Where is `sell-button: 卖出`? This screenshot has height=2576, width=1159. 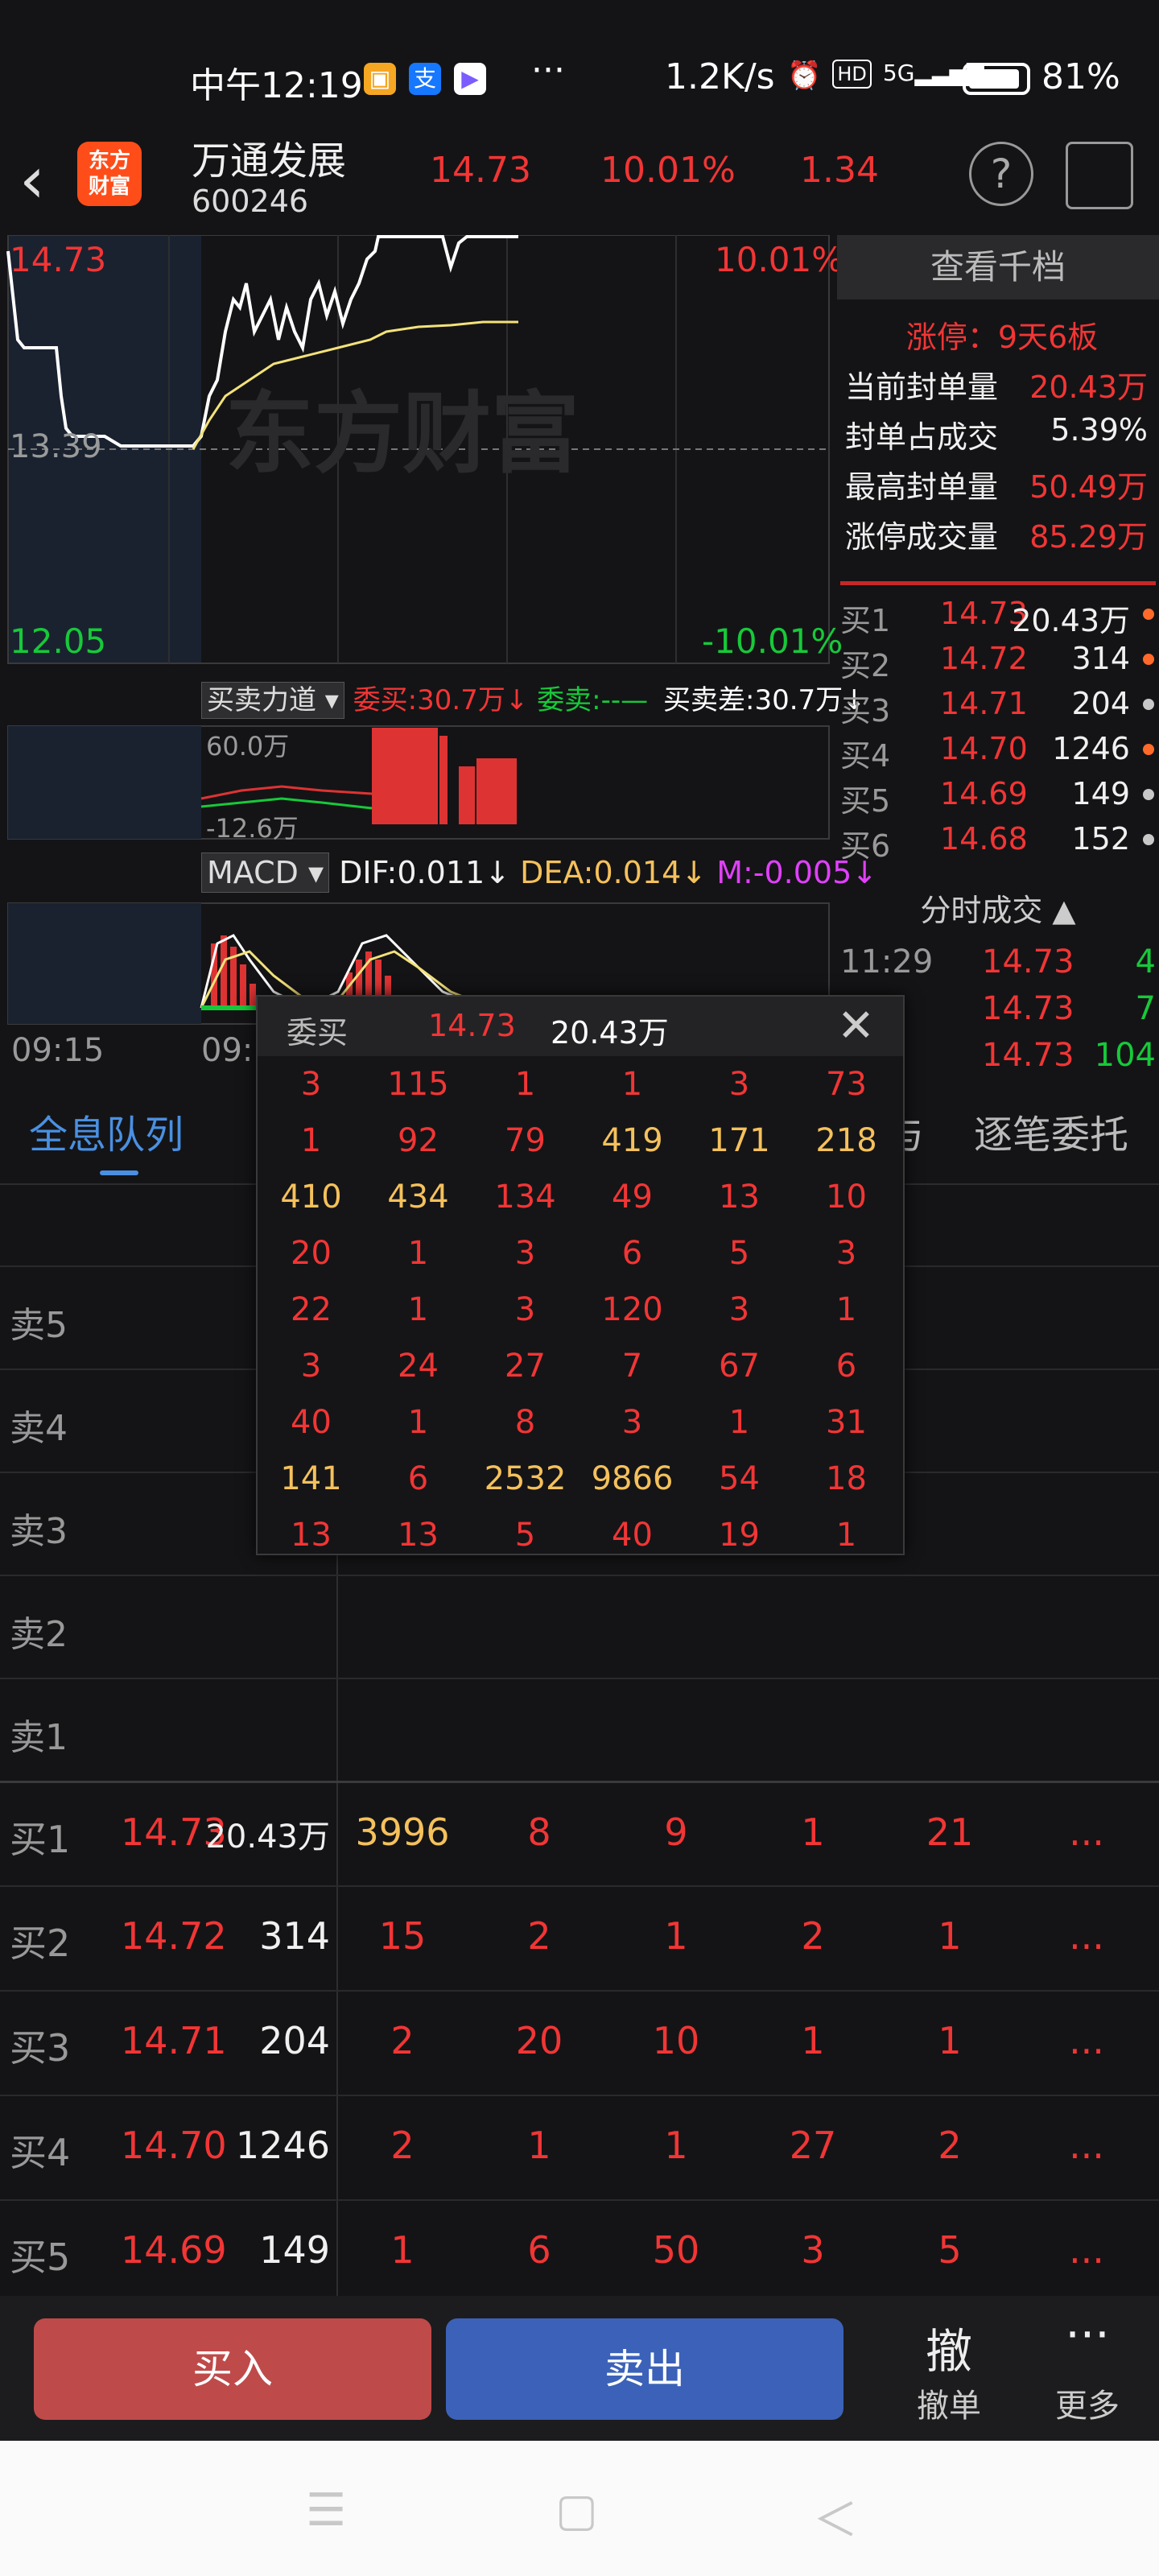 sell-button: 卖出 is located at coordinates (644, 2369).